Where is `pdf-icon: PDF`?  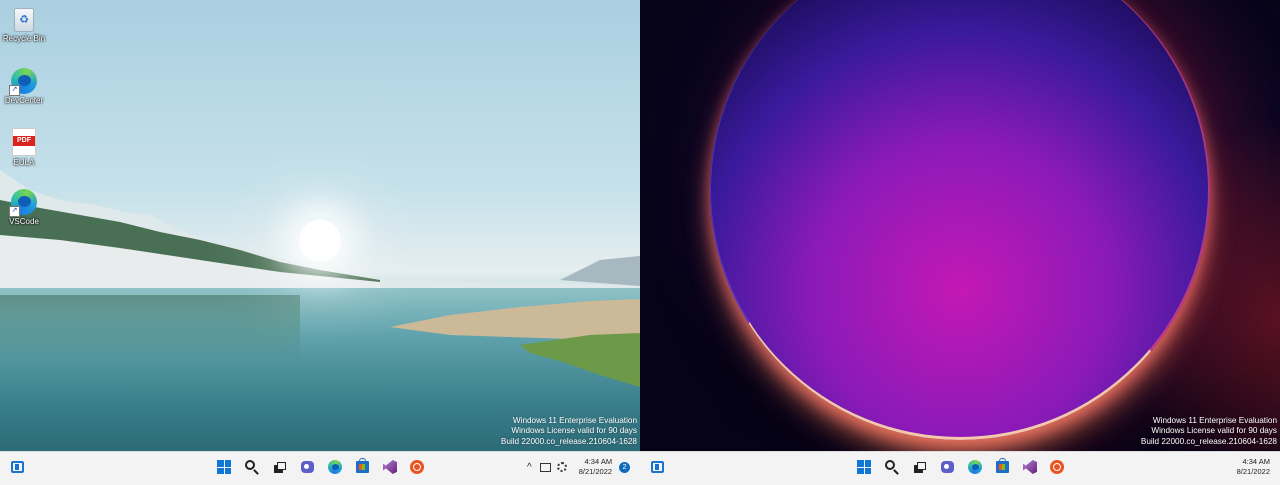
pdf-icon: PDF is located at coordinates (24, 142).